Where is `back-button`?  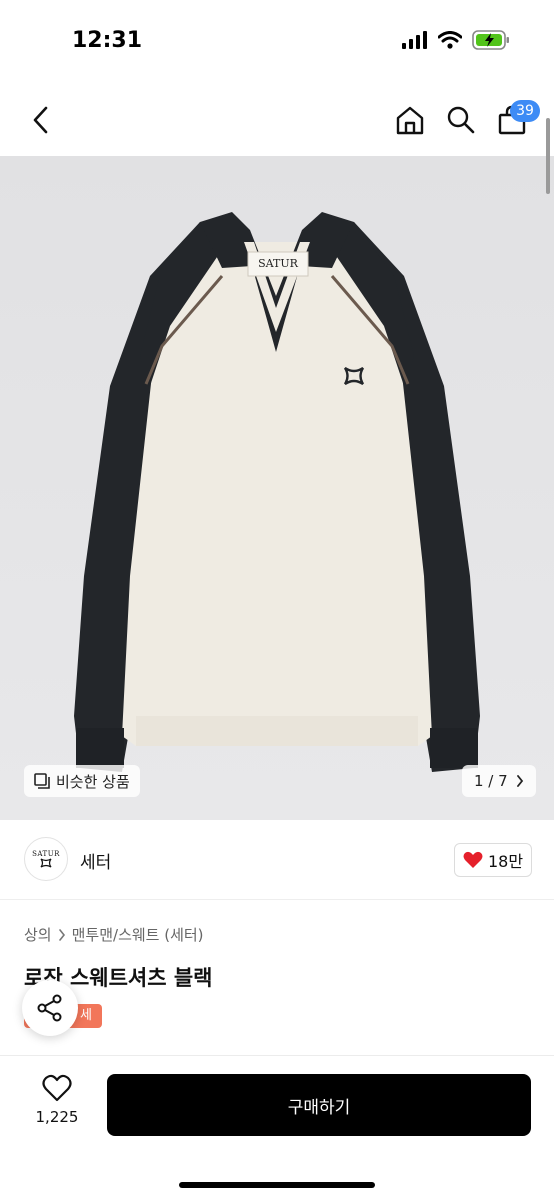
back-button is located at coordinates (40, 120).